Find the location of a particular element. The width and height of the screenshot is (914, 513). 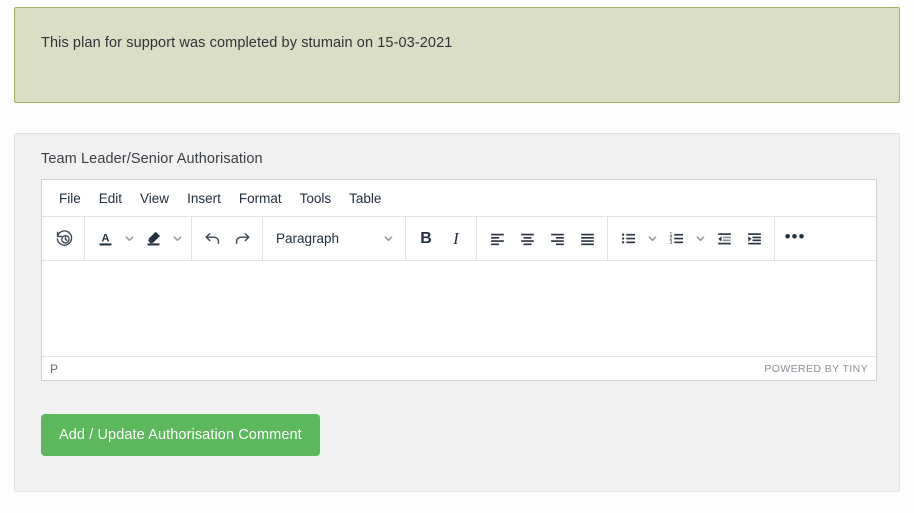

highlight-color-chevron-down-icon is located at coordinates (177, 239).